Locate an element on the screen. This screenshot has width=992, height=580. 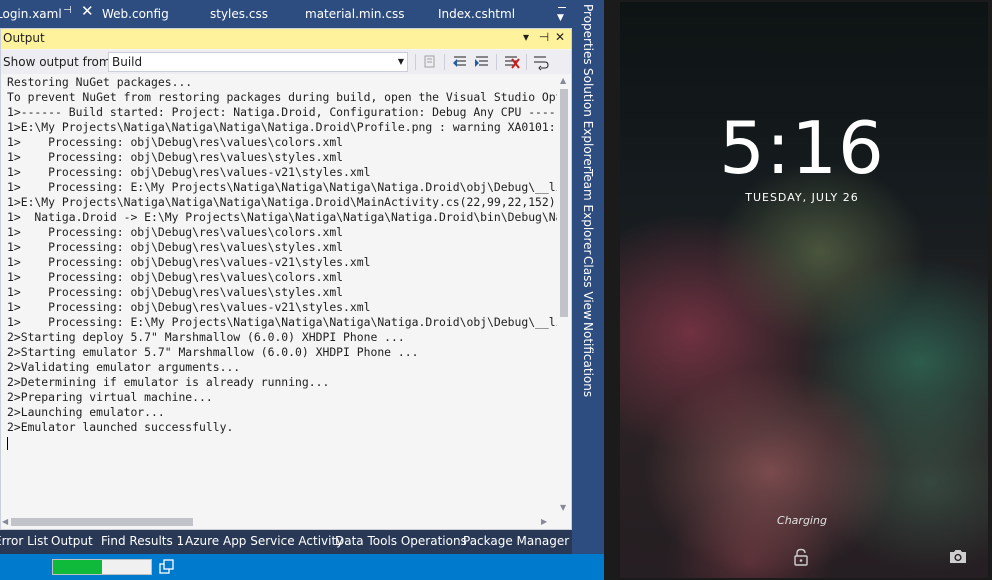
output-line: 2>Emulator launched successfully. is located at coordinates (120, 427).